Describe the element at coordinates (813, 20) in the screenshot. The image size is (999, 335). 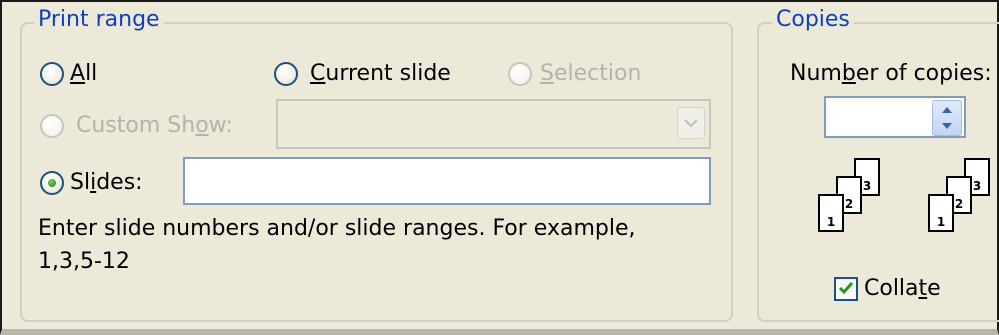
I see `copies-title: Copies` at that location.